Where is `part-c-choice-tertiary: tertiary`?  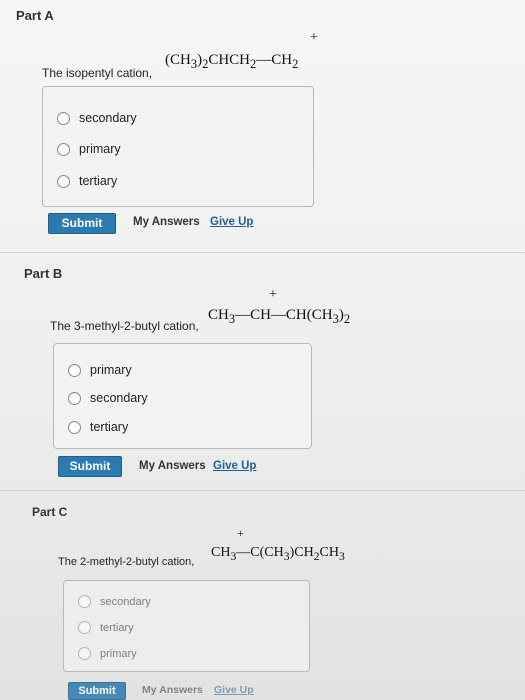
part-c-choice-tertiary: tertiary is located at coordinates (106, 627).